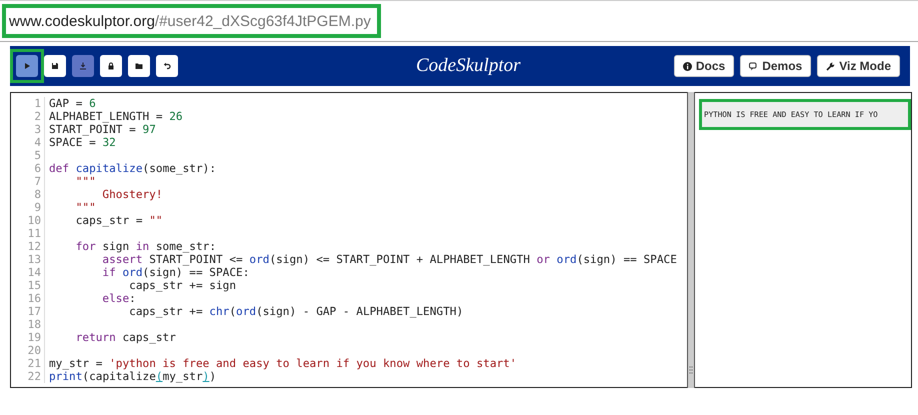 Image resolution: width=918 pixels, height=415 pixels. I want to click on line-number: 9, so click(28, 207).